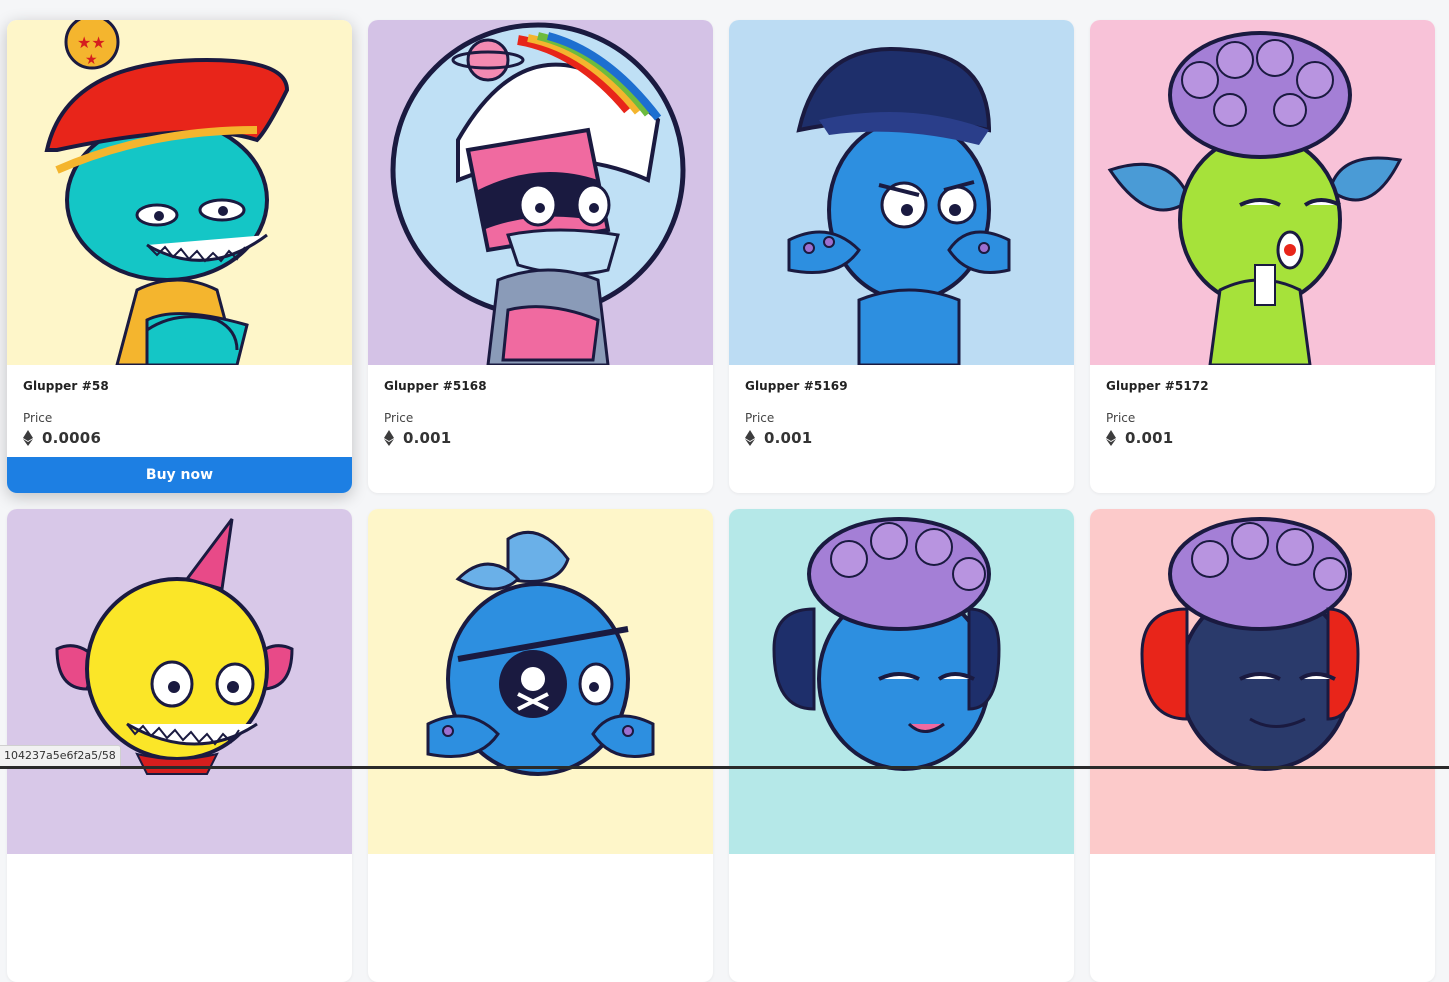  I want to click on nft-card: ★★ ★ Glupper #58 Price 0.0006 Buy now, so click(179, 256).